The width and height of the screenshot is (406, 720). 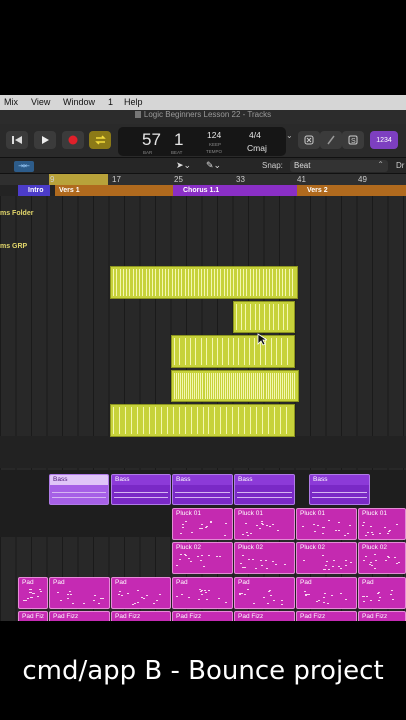 I want to click on catch-playhead-button: ⇥⇤, so click(x=24, y=166).